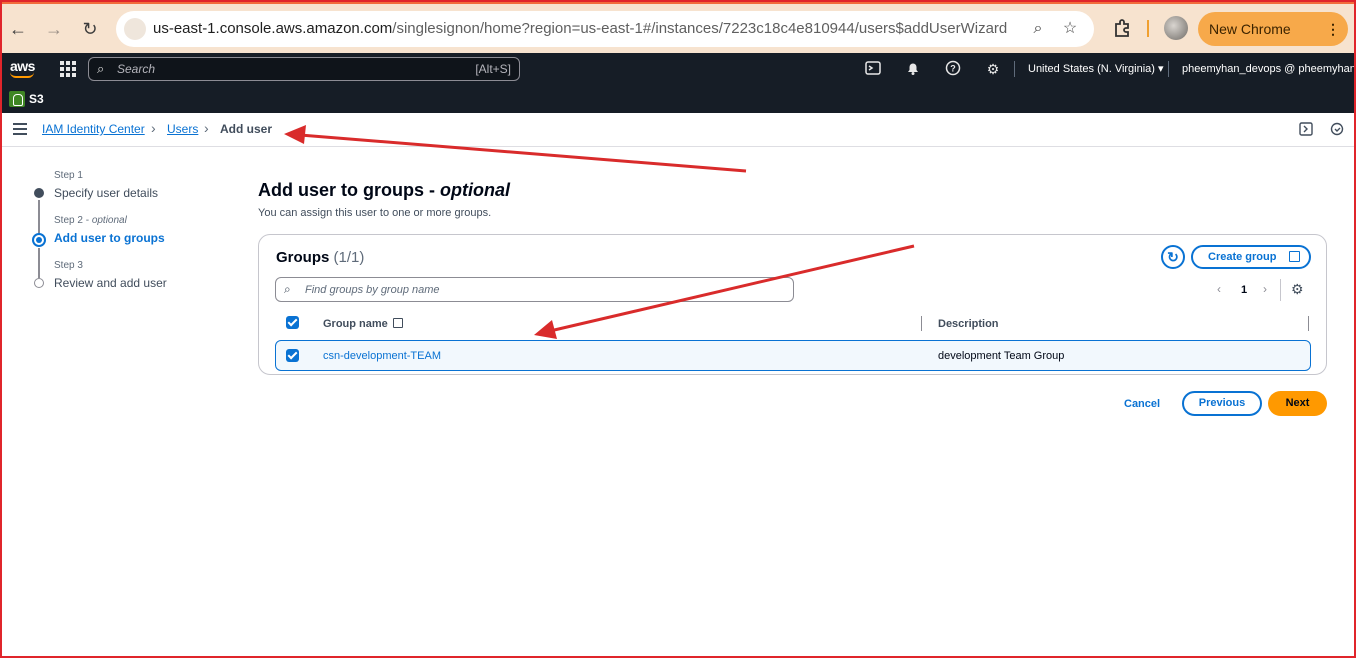 Image resolution: width=1356 pixels, height=658 pixels. What do you see at coordinates (90, 220) in the screenshot?
I see `step-2-label: Step 2 - optional` at bounding box center [90, 220].